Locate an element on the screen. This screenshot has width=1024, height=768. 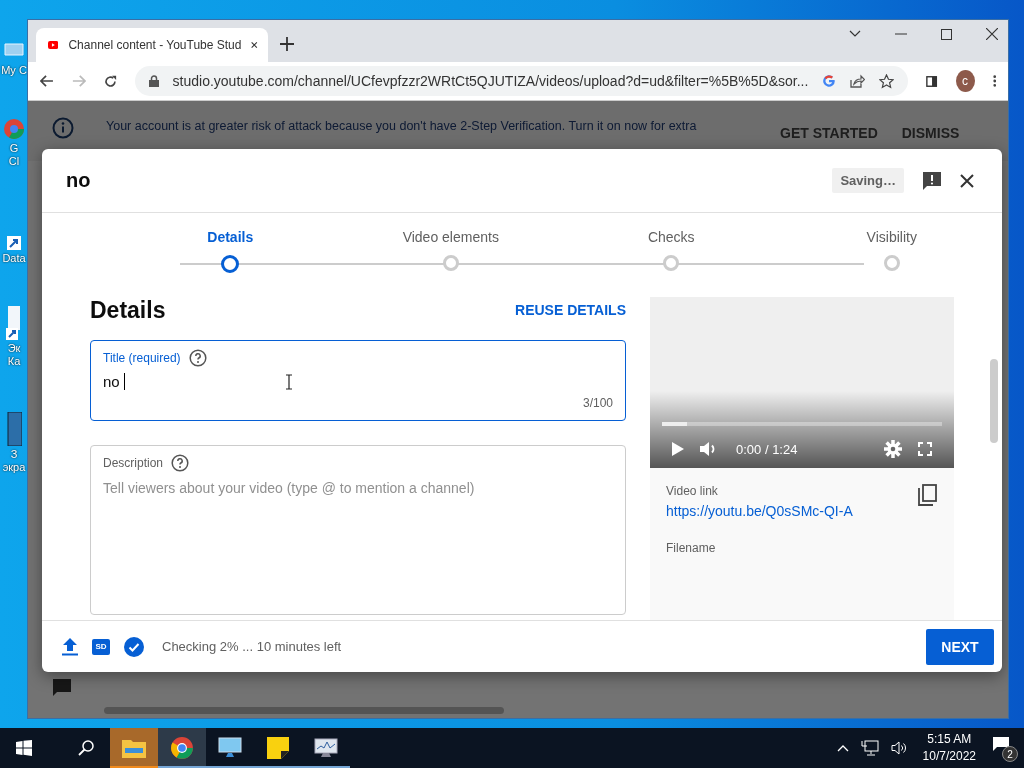
check-icon is located at coordinates (134, 646).